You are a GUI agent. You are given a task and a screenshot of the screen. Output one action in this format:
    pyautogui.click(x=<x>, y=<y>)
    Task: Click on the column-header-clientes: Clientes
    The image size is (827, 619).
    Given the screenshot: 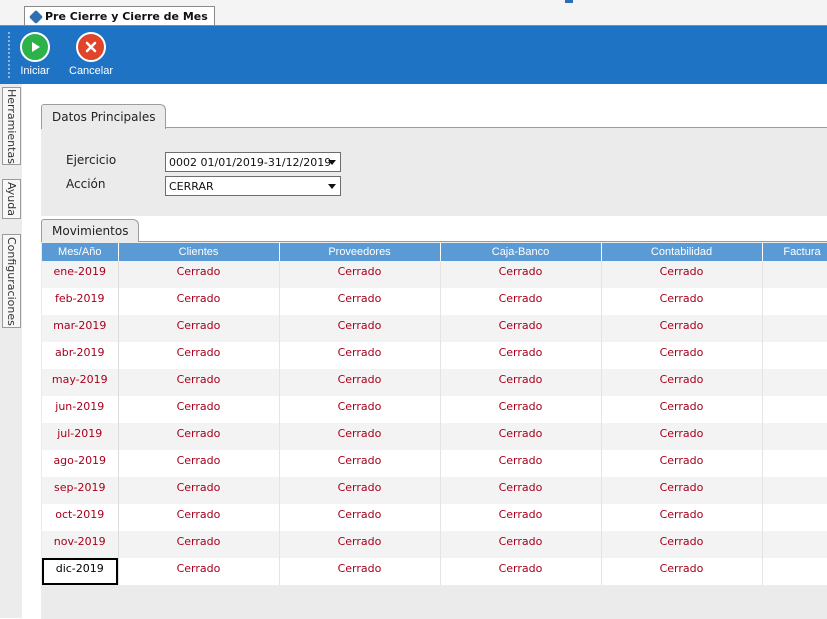 What is the action you would take?
    pyautogui.click(x=199, y=252)
    